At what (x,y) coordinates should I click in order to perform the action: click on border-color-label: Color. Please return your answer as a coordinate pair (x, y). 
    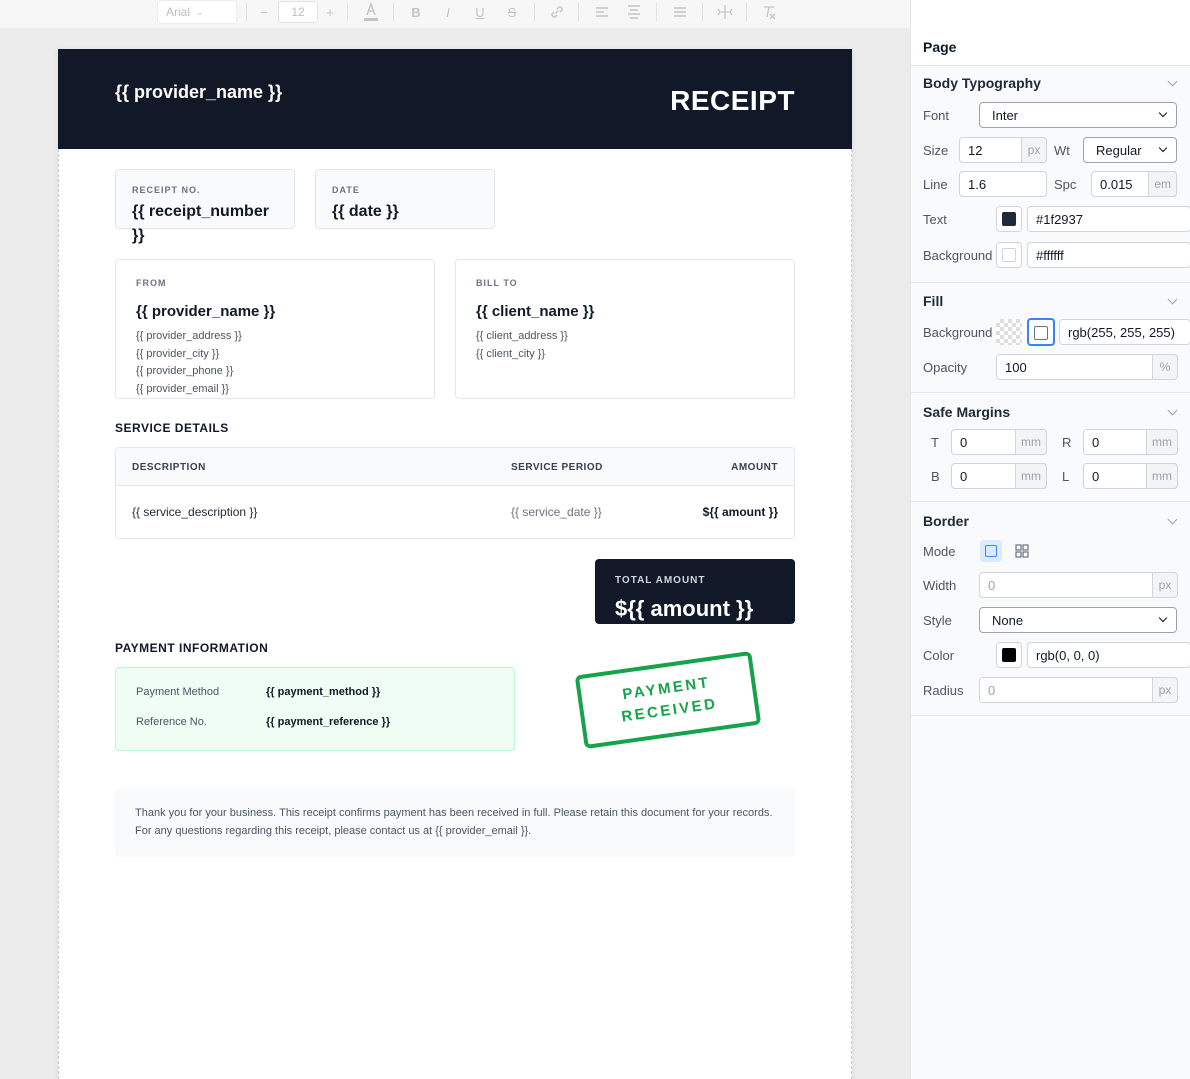
    Looking at the image, I should click on (939, 655).